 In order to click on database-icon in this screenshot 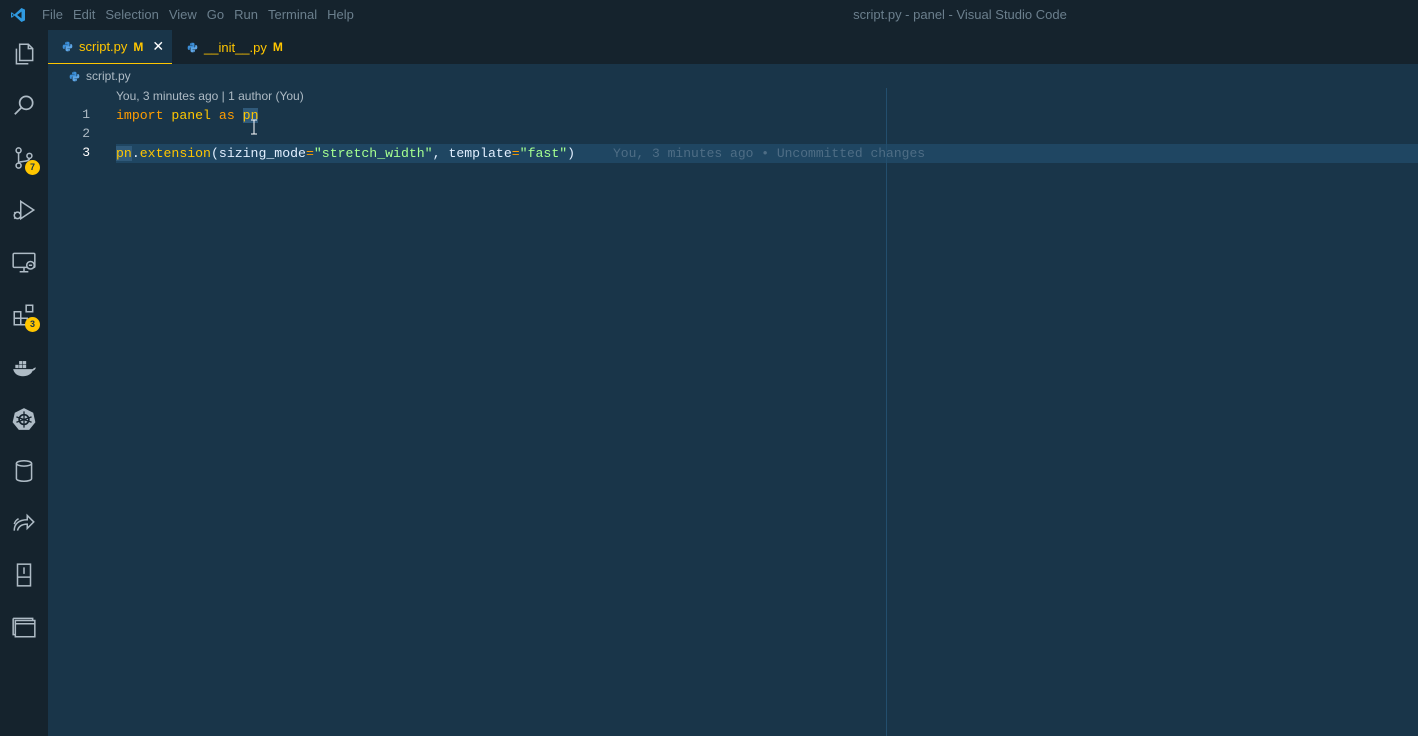, I will do `click(24, 471)`.